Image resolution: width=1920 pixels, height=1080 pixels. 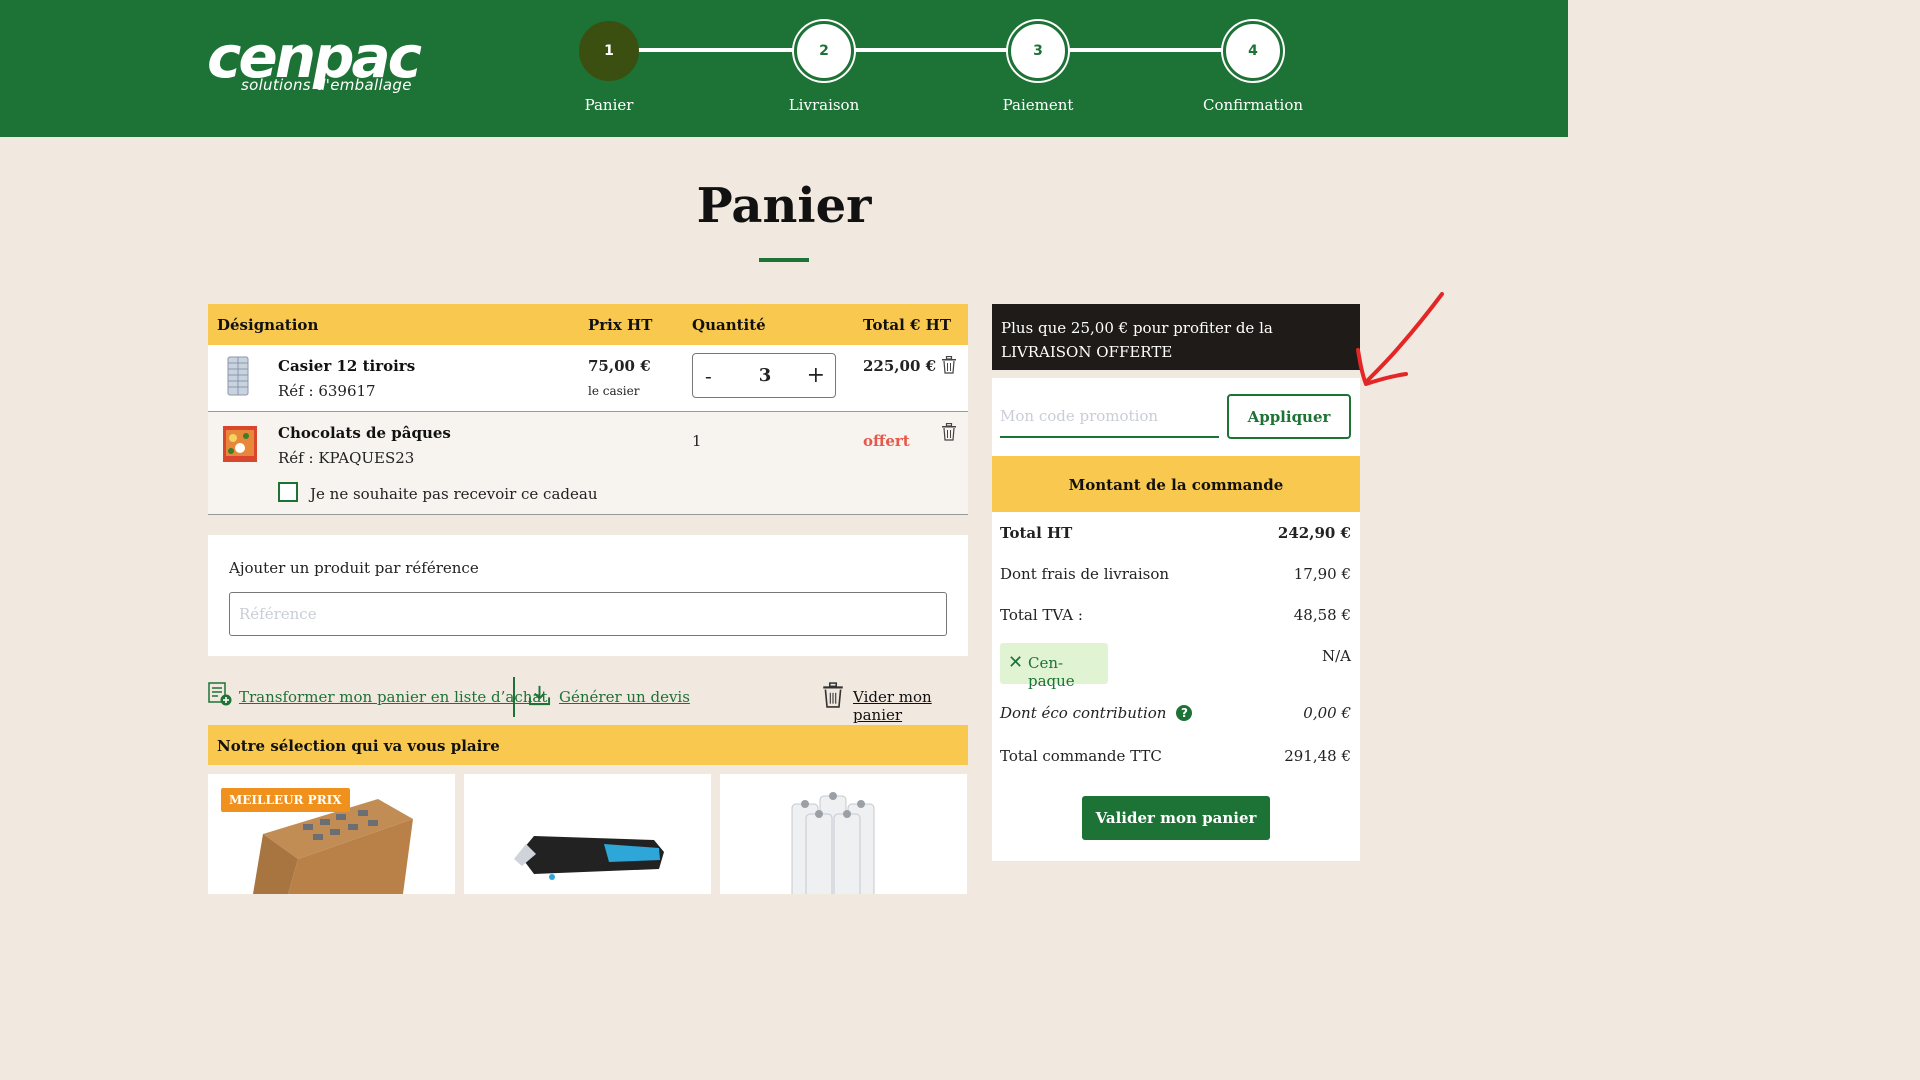 I want to click on decline-gift-checkbox, so click(x=288, y=492).